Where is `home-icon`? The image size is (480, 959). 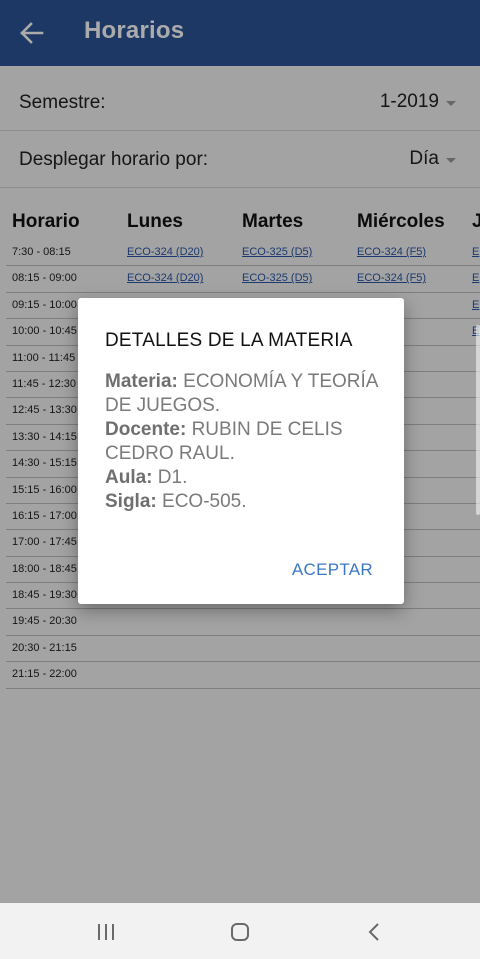
home-icon is located at coordinates (240, 932).